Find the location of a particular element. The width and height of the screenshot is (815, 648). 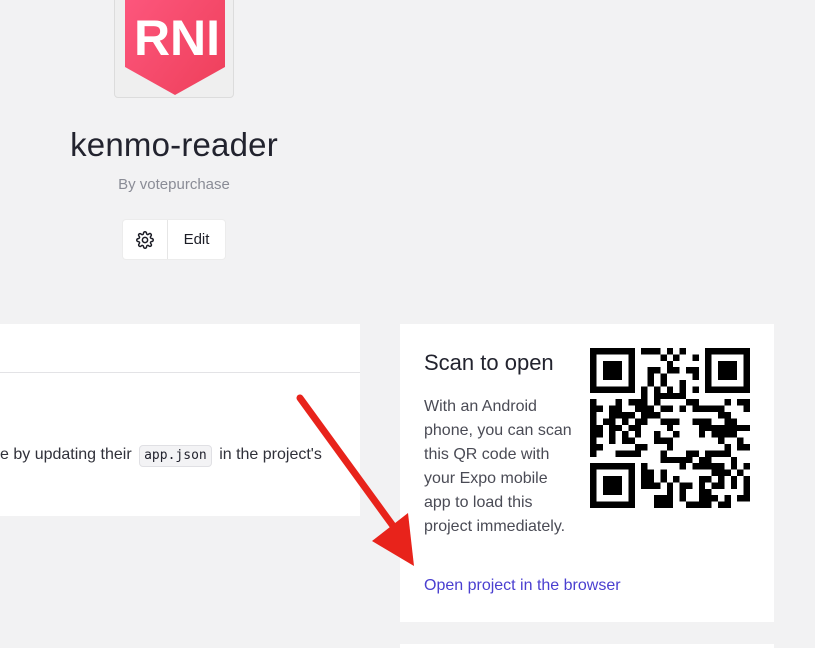

scan-title: Scan to open is located at coordinates (489, 362).